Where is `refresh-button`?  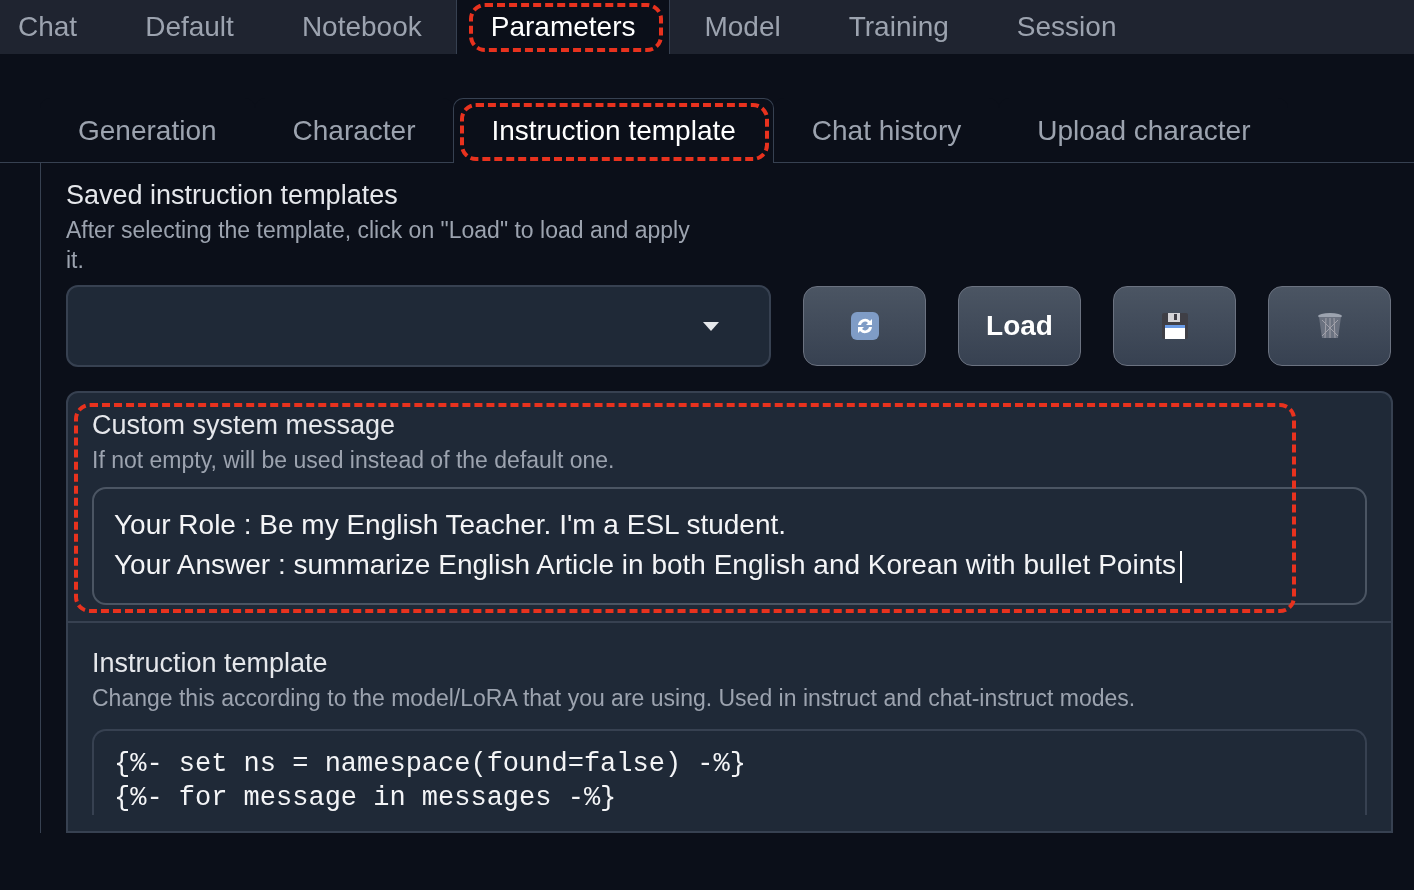 refresh-button is located at coordinates (864, 326).